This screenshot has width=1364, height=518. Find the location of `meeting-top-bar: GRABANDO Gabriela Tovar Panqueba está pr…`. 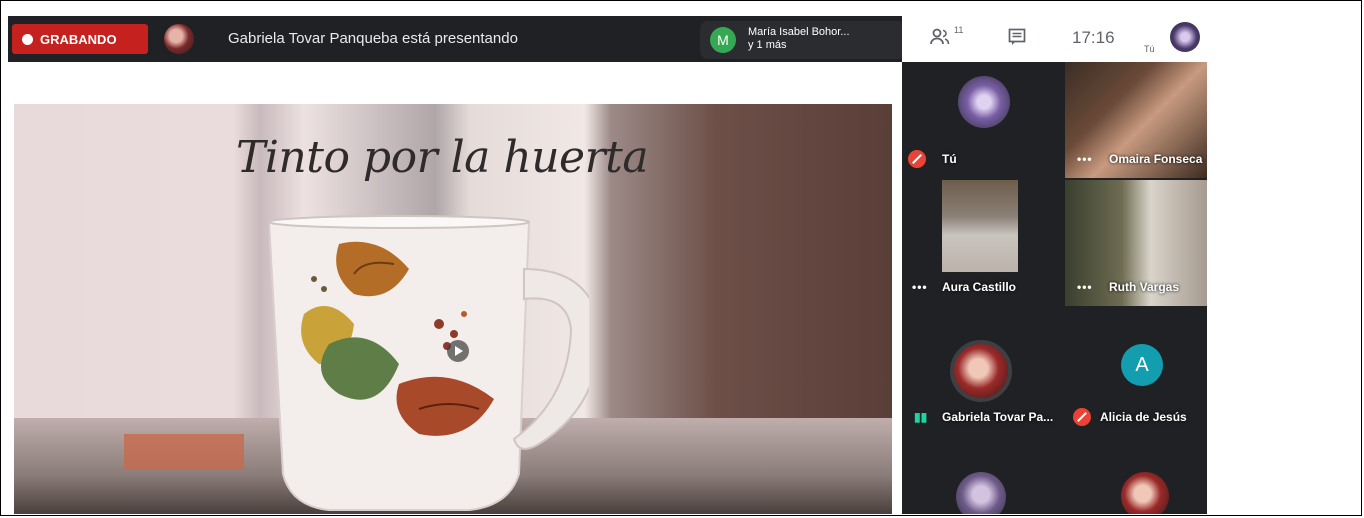

meeting-top-bar: GRABANDO Gabriela Tovar Panqueba está pr… is located at coordinates (457, 39).